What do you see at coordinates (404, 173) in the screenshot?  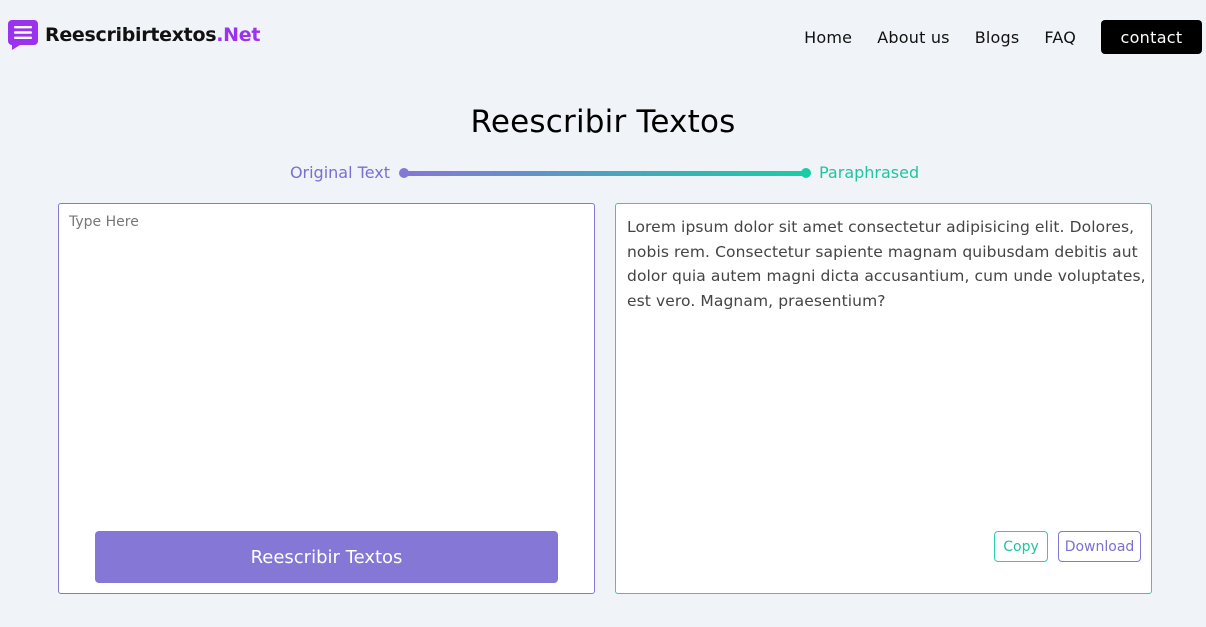 I see `progress-start-dot` at bounding box center [404, 173].